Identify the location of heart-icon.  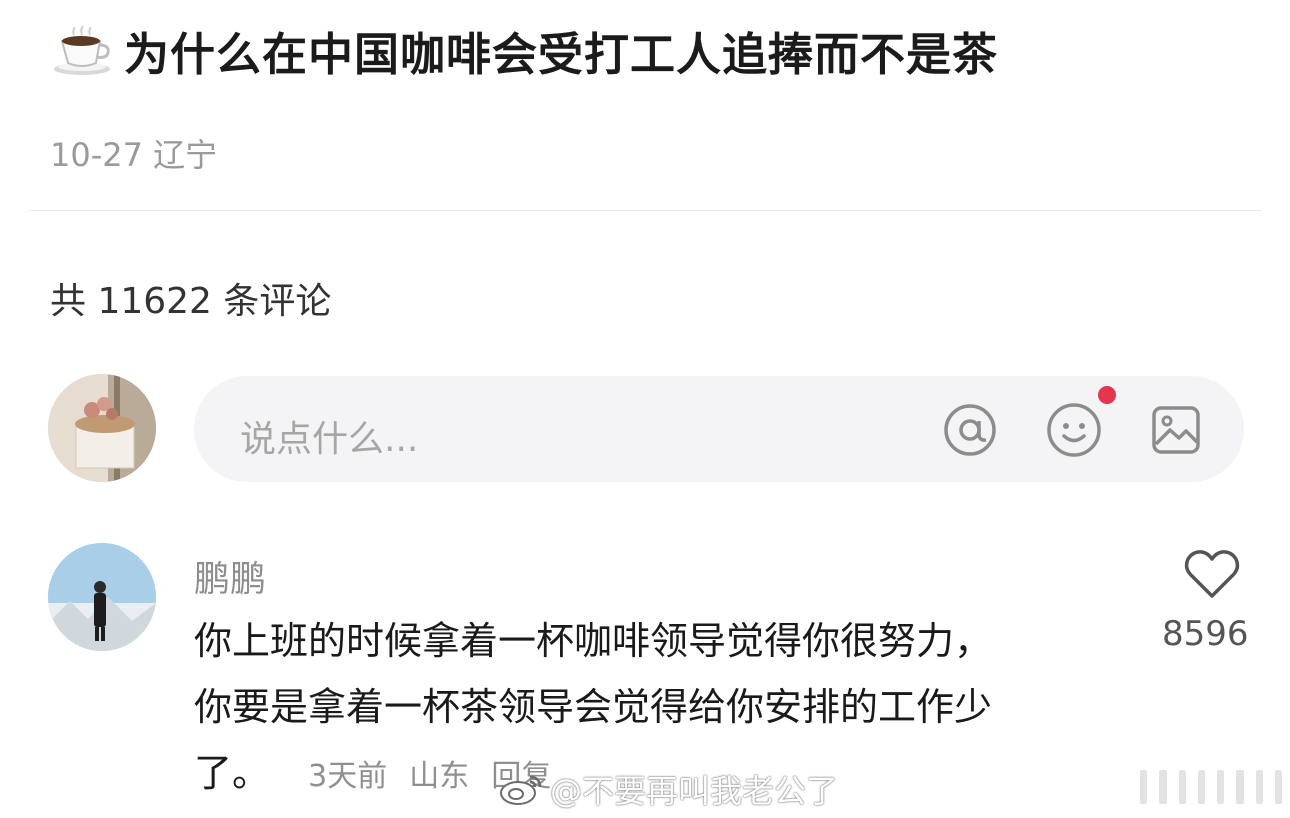
(1212, 574).